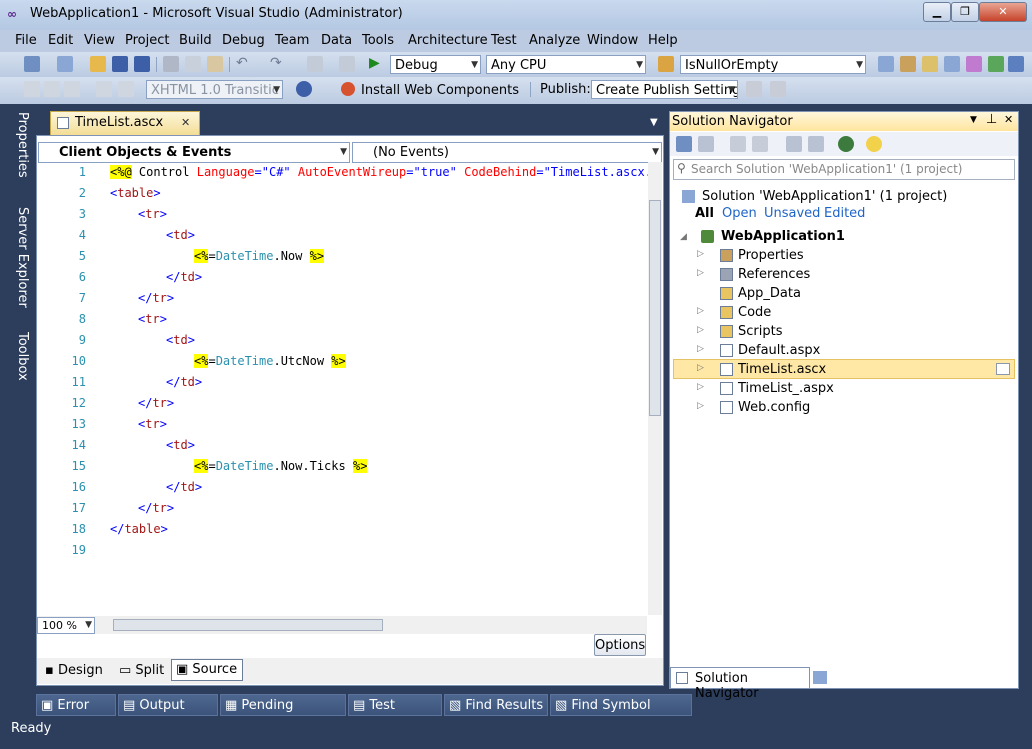 The width and height of the screenshot is (1032, 749). What do you see at coordinates (937, 12) in the screenshot?
I see `minimize-button: ▁` at bounding box center [937, 12].